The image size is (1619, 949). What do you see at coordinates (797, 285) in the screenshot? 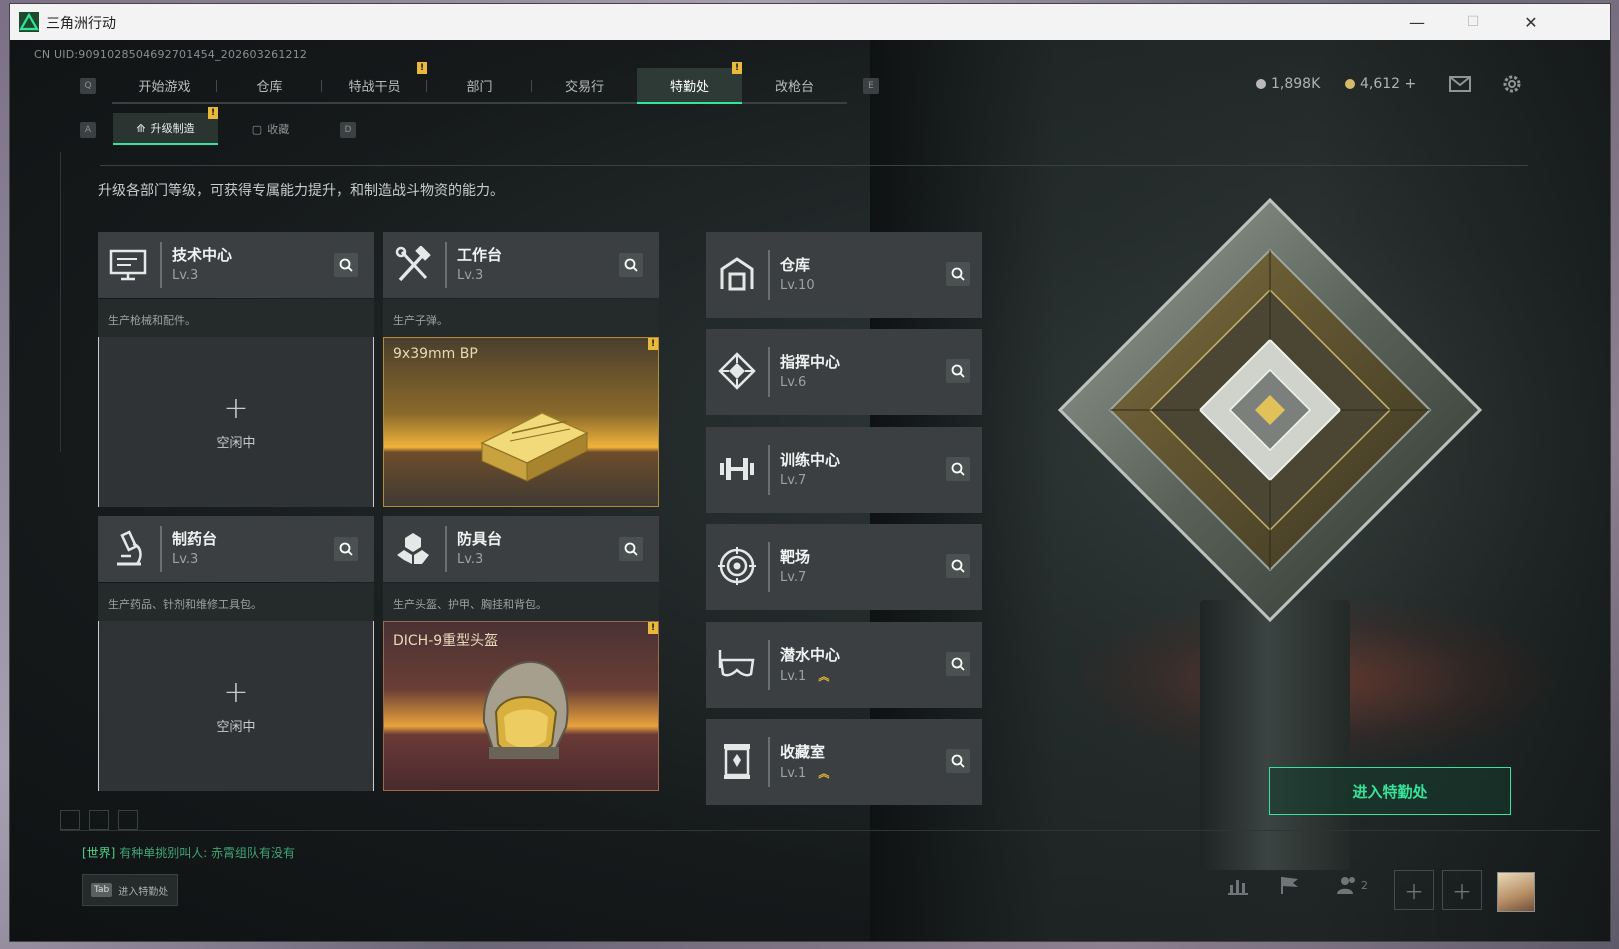
I see `facility-level: Lv.10` at bounding box center [797, 285].